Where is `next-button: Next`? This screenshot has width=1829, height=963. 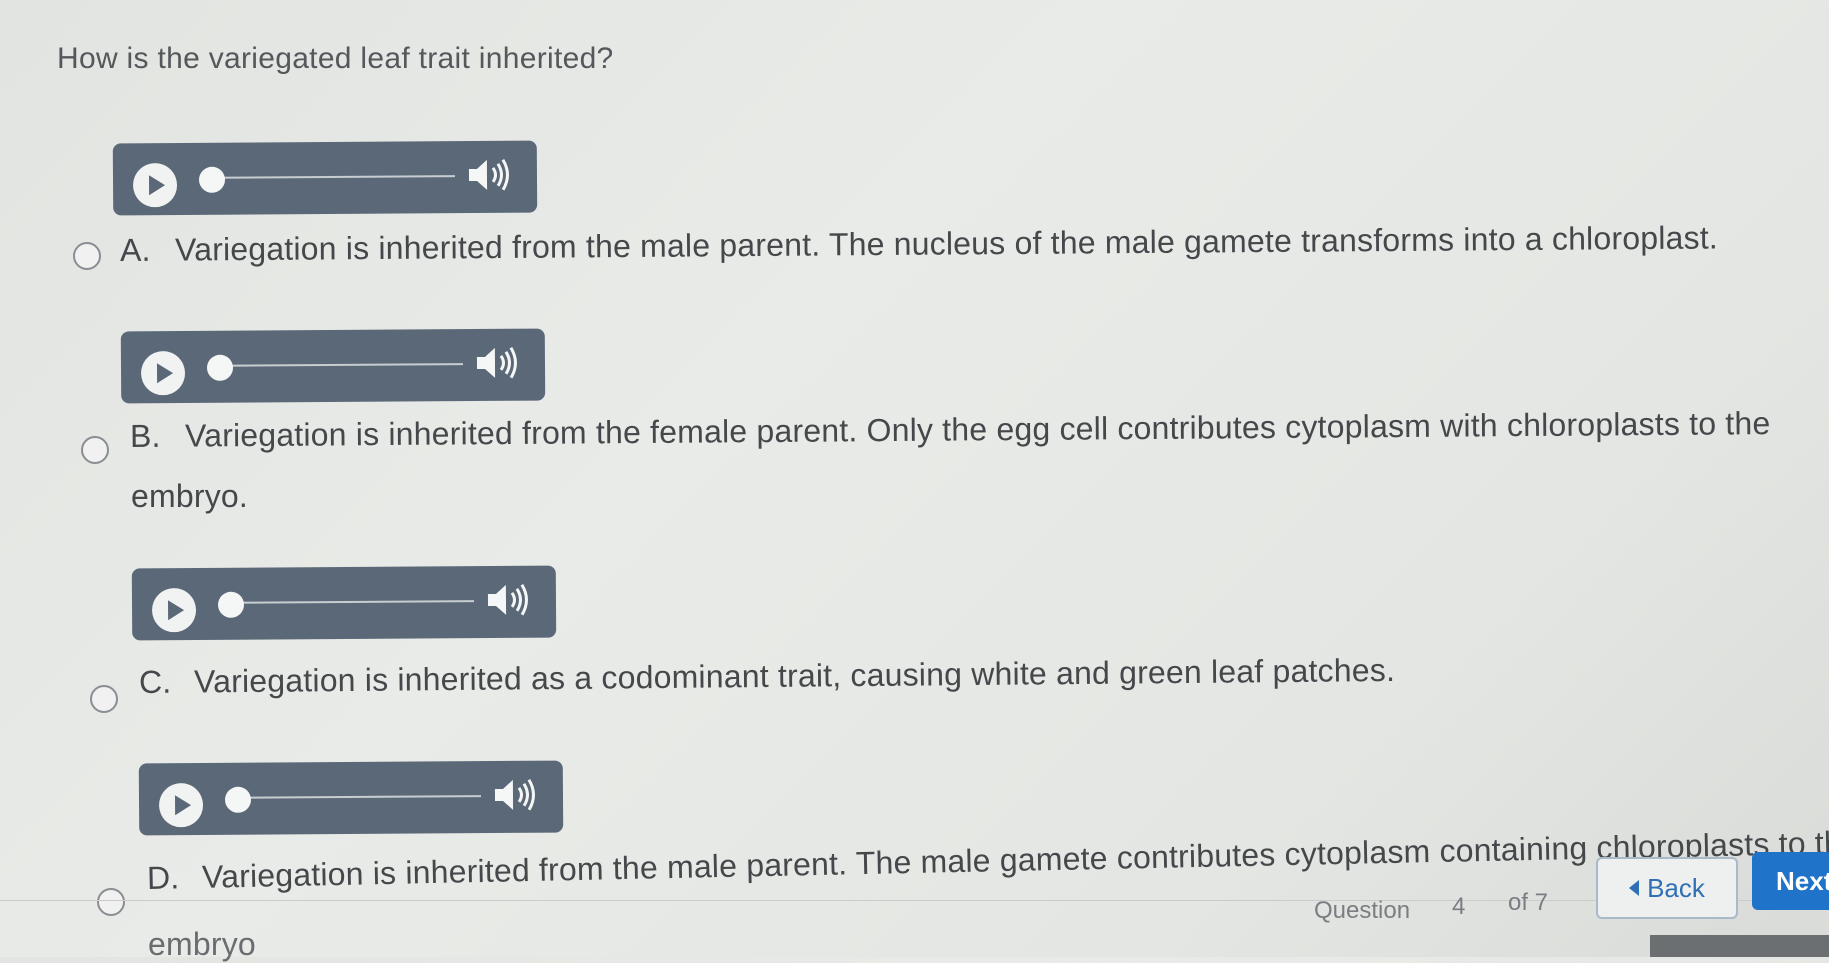 next-button: Next is located at coordinates (1790, 881).